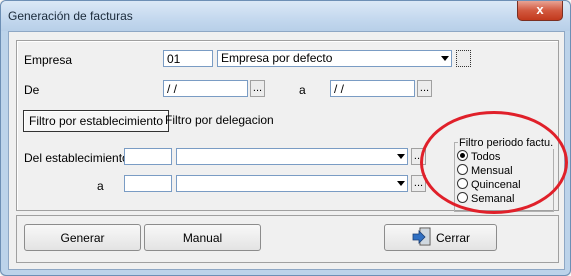  I want to click on radio-mensual: Mensual, so click(485, 170).